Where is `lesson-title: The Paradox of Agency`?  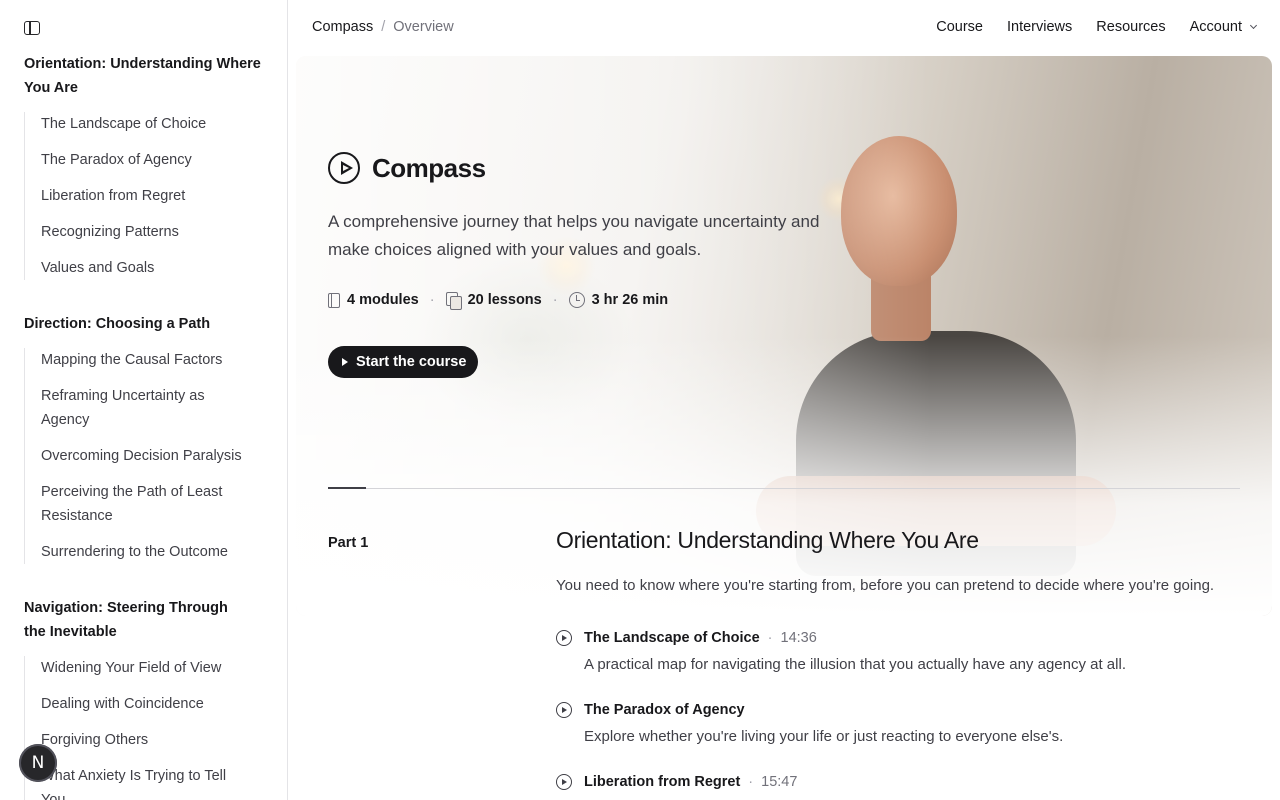
lesson-title: The Paradox of Agency is located at coordinates (664, 710).